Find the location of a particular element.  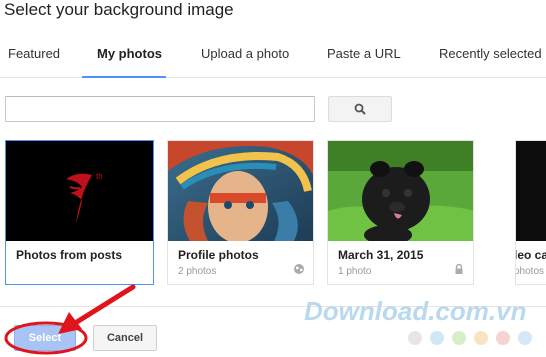

tab-featured: Featured is located at coordinates (34, 53).